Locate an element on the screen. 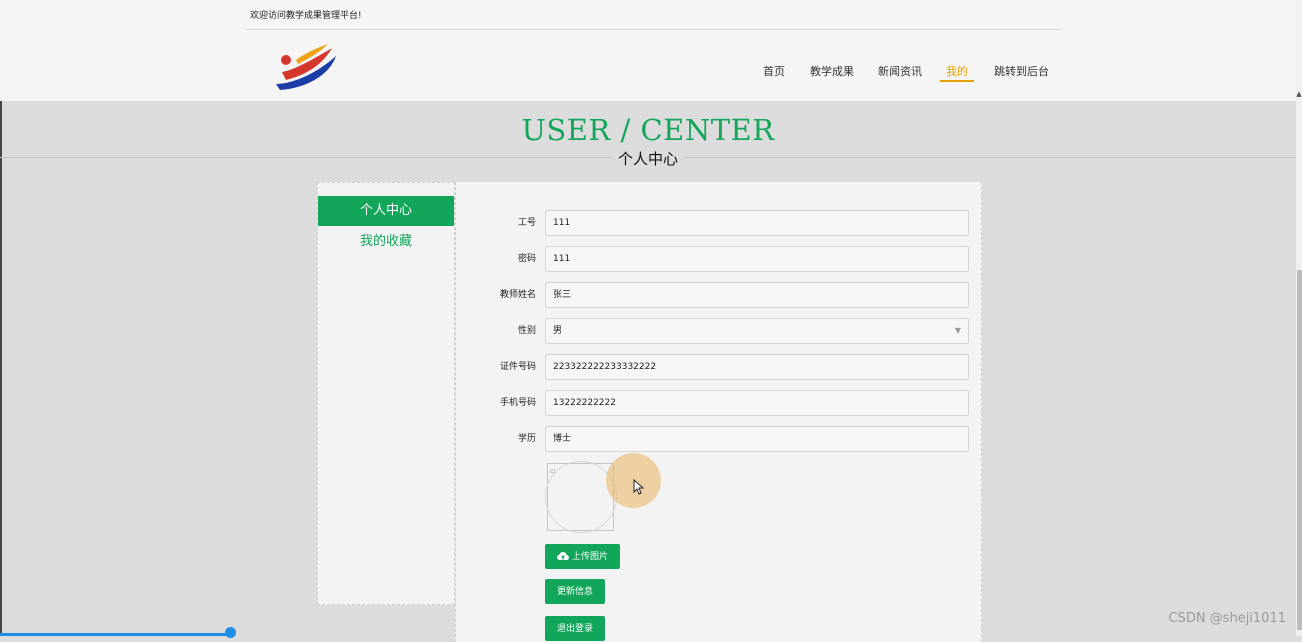 This screenshot has height=642, width=1302. main-nav: 首页 教学成果 新闻资讯 我的 跳转到后台 is located at coordinates (648, 75).